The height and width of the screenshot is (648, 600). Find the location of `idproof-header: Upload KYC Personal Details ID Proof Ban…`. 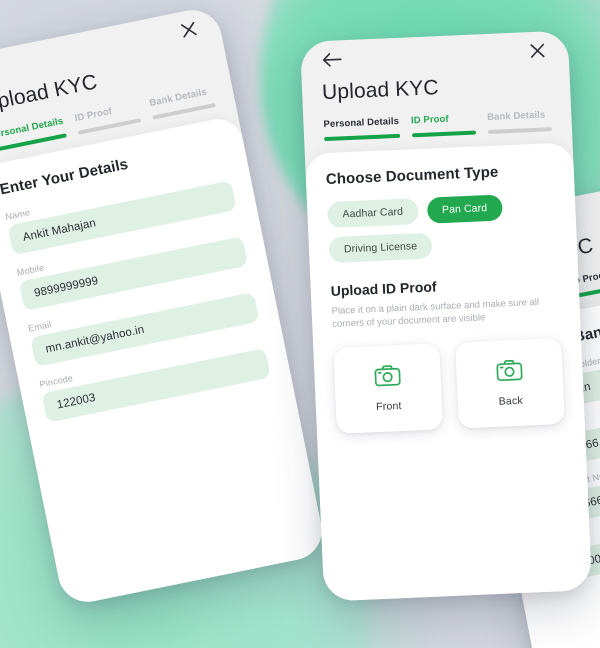

idproof-header: Upload KYC Personal Details ID Proof Ban… is located at coordinates (436, 85).